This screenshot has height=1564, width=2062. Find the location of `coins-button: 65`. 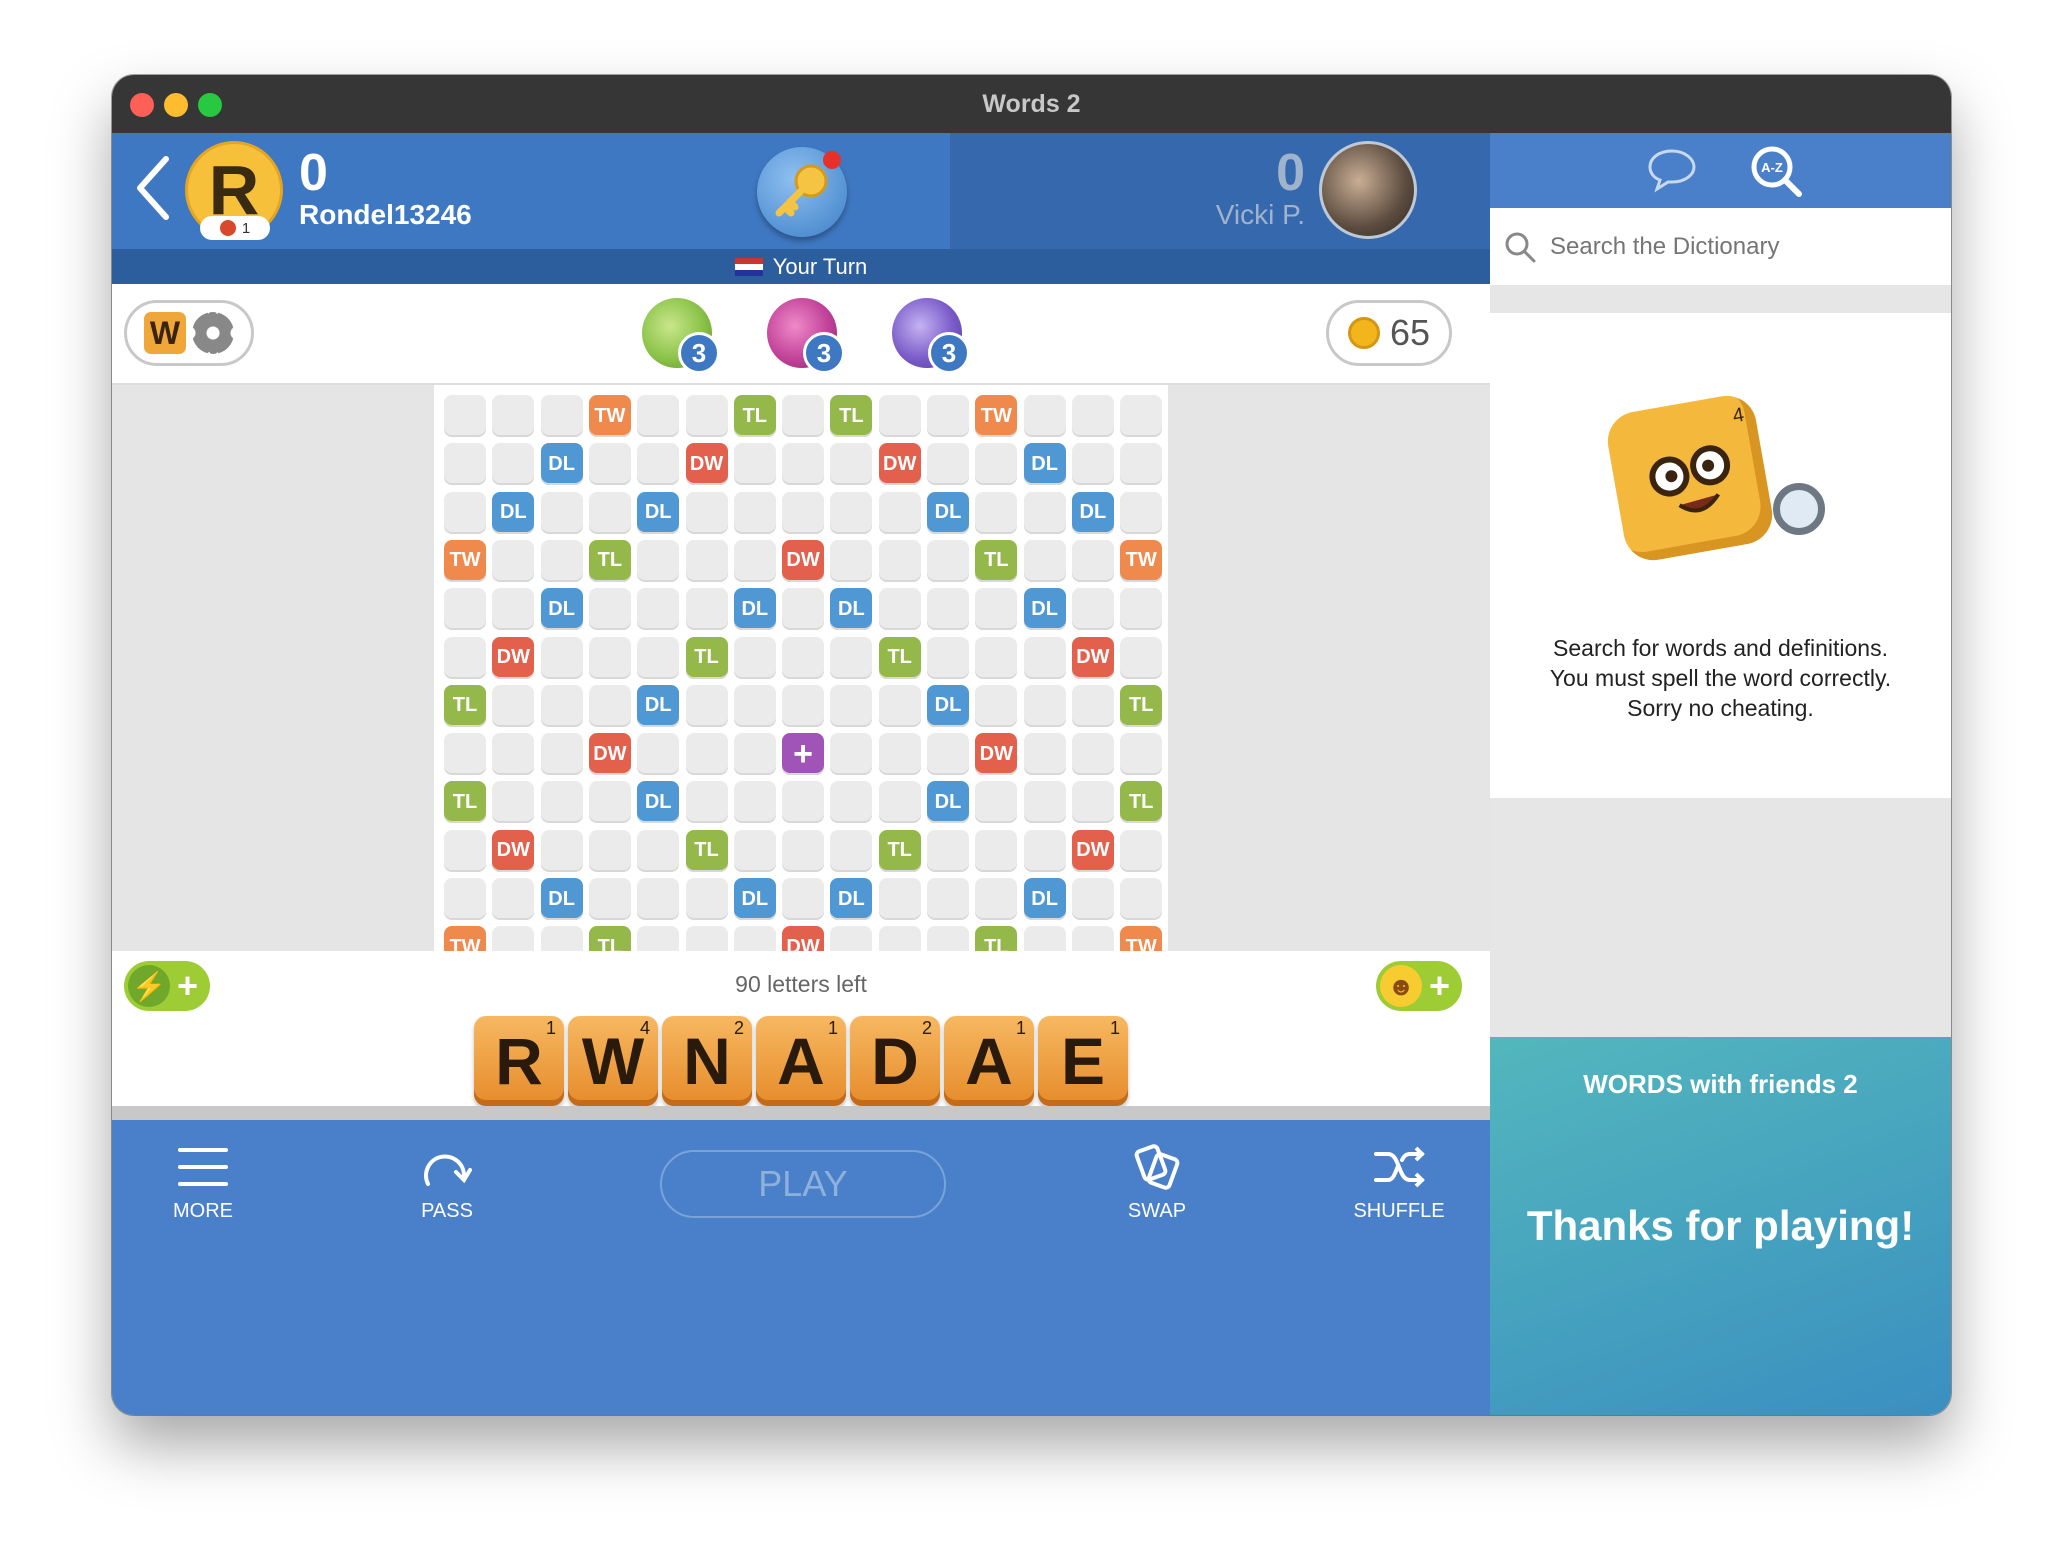

coins-button: 65 is located at coordinates (1389, 333).